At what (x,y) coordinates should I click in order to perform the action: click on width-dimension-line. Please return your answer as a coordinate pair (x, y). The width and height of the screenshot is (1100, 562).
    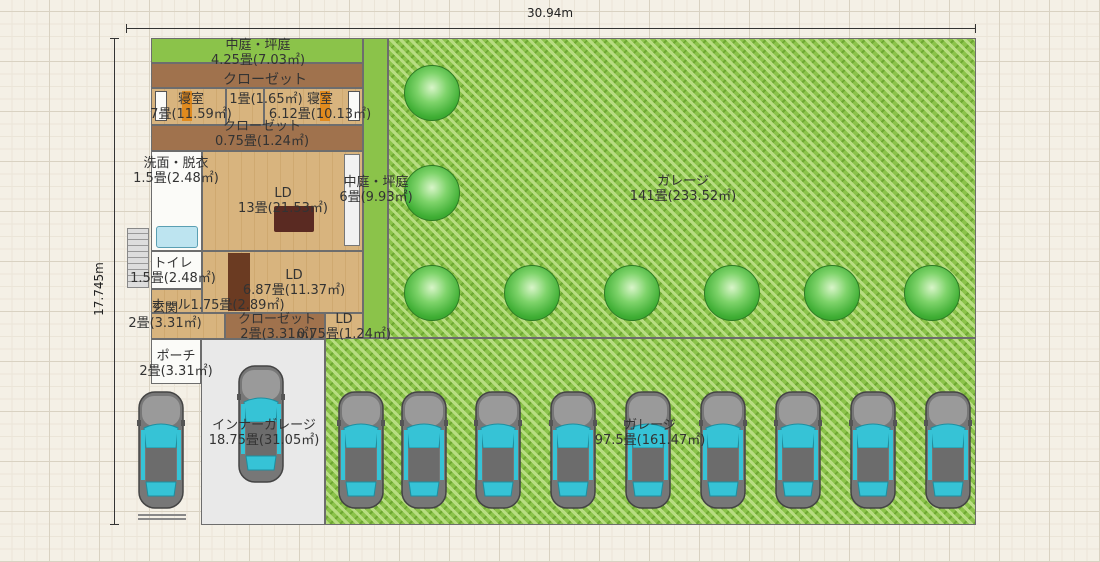
    Looking at the image, I should click on (551, 28).